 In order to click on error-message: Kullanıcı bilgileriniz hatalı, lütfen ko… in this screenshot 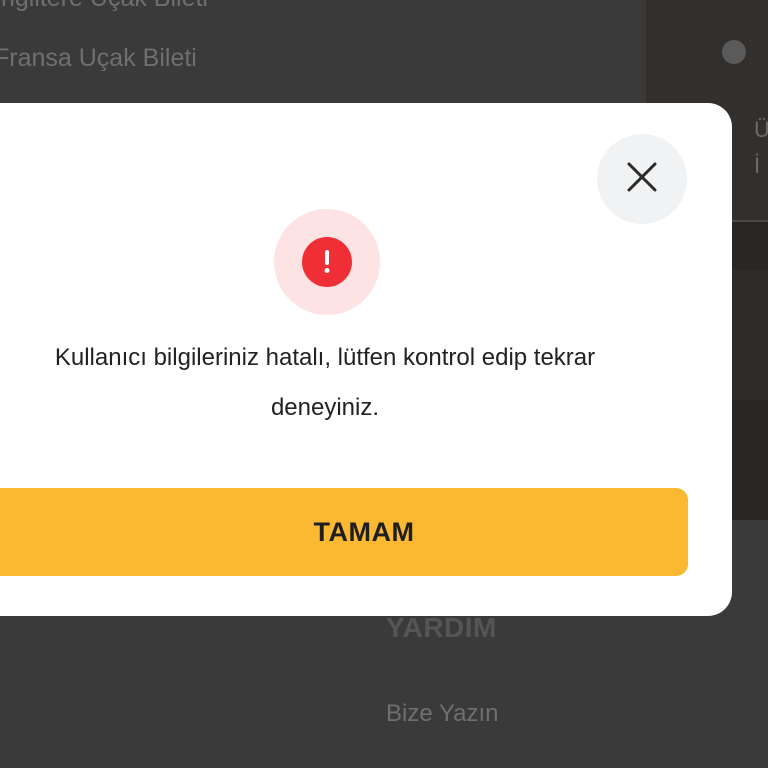, I will do `click(325, 382)`.